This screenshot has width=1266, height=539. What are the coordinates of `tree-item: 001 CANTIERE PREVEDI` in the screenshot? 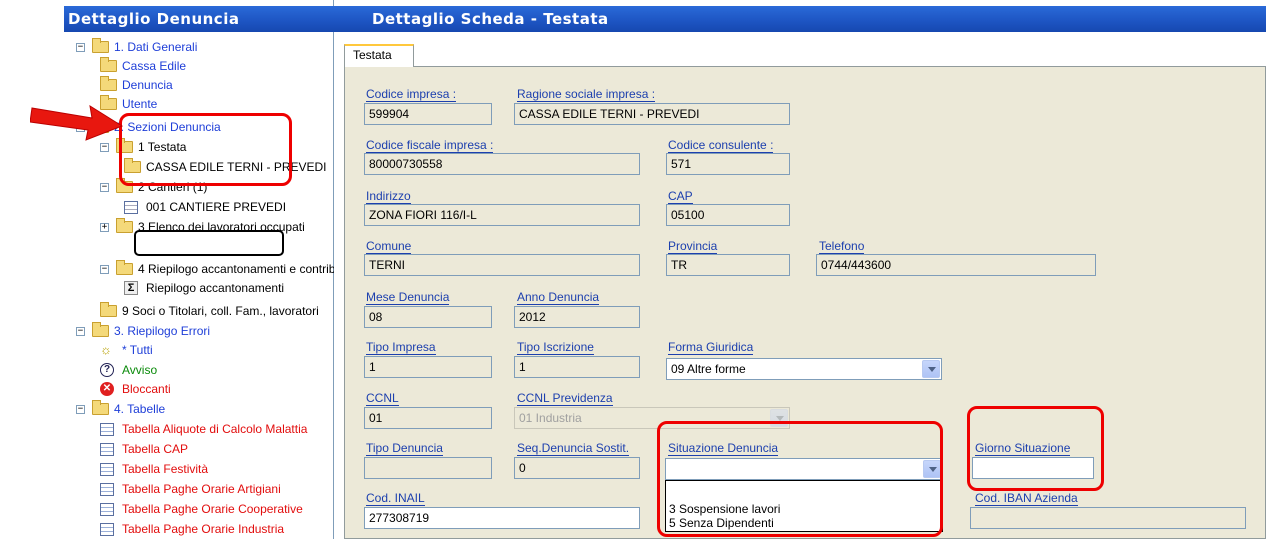 It's located at (229, 207).